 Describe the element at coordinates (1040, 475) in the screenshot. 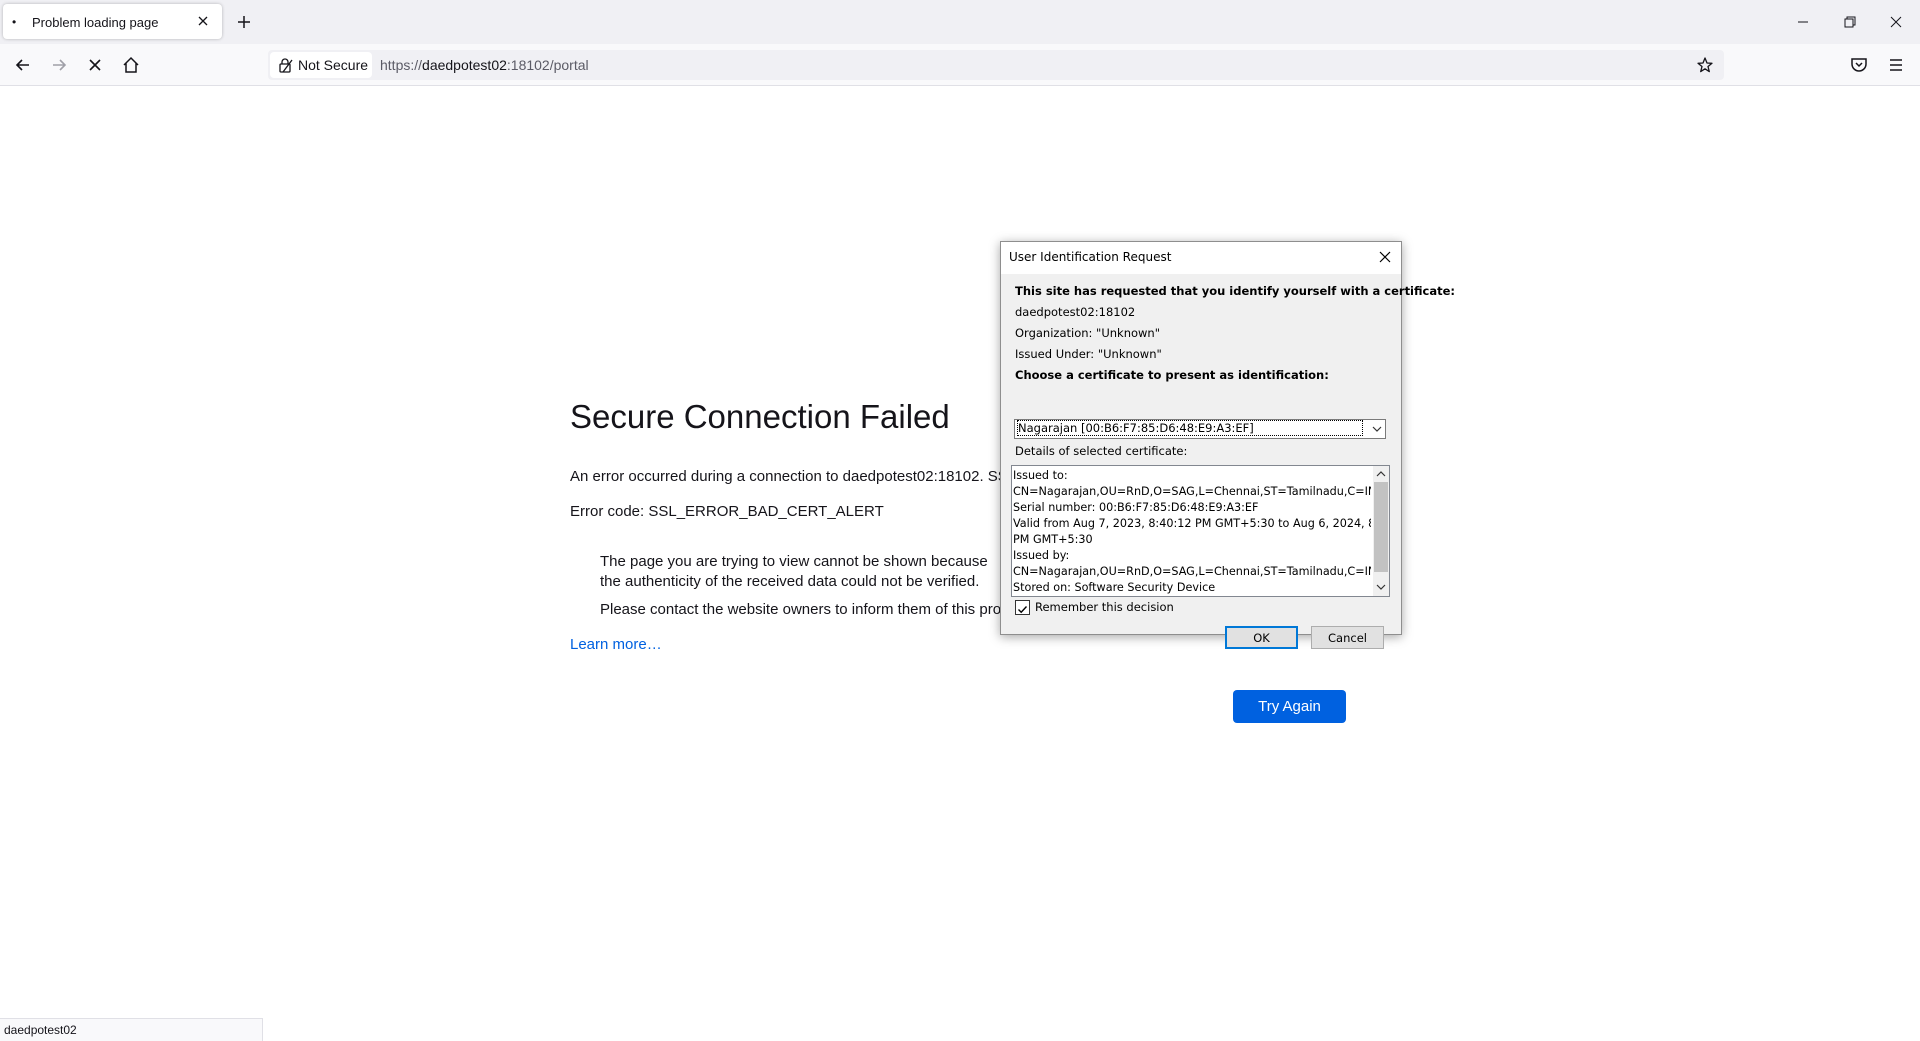

I see `detail-line: Issued to:` at that location.